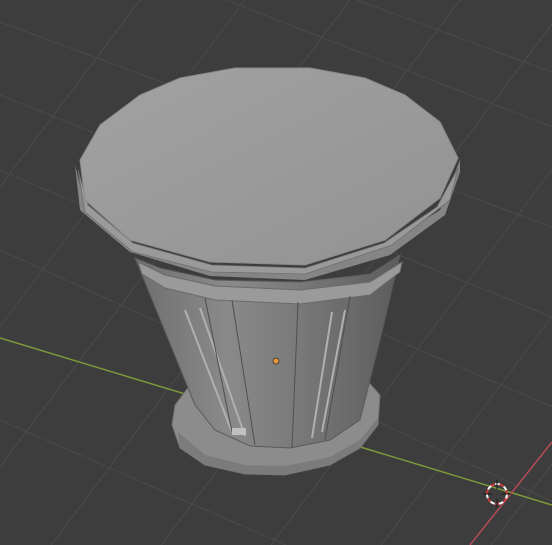 The image size is (552, 545). I want to click on panel-highlight, so click(239, 431).